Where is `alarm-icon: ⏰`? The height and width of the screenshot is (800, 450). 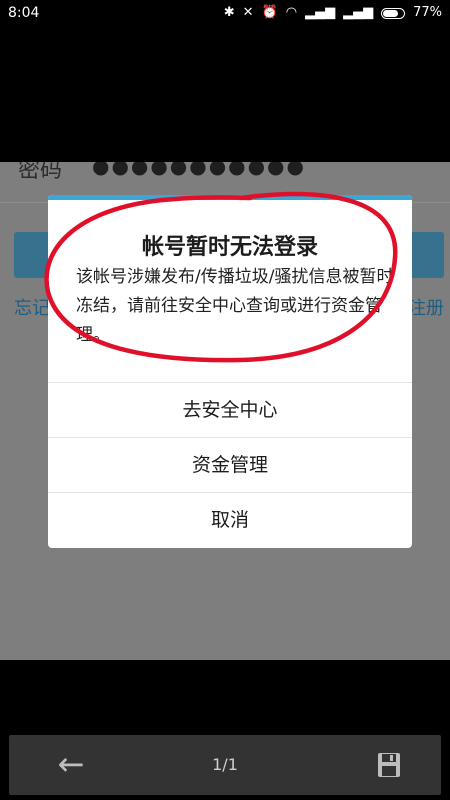
alarm-icon: ⏰ is located at coordinates (269, 12).